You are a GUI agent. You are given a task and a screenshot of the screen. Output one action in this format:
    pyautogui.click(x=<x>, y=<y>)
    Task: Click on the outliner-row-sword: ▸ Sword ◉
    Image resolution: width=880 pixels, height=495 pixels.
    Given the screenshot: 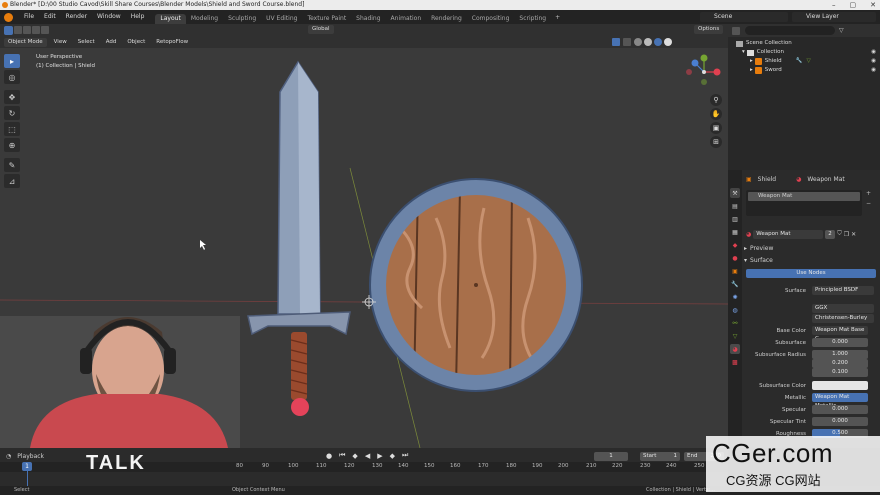 What is the action you would take?
    pyautogui.click(x=806, y=70)
    